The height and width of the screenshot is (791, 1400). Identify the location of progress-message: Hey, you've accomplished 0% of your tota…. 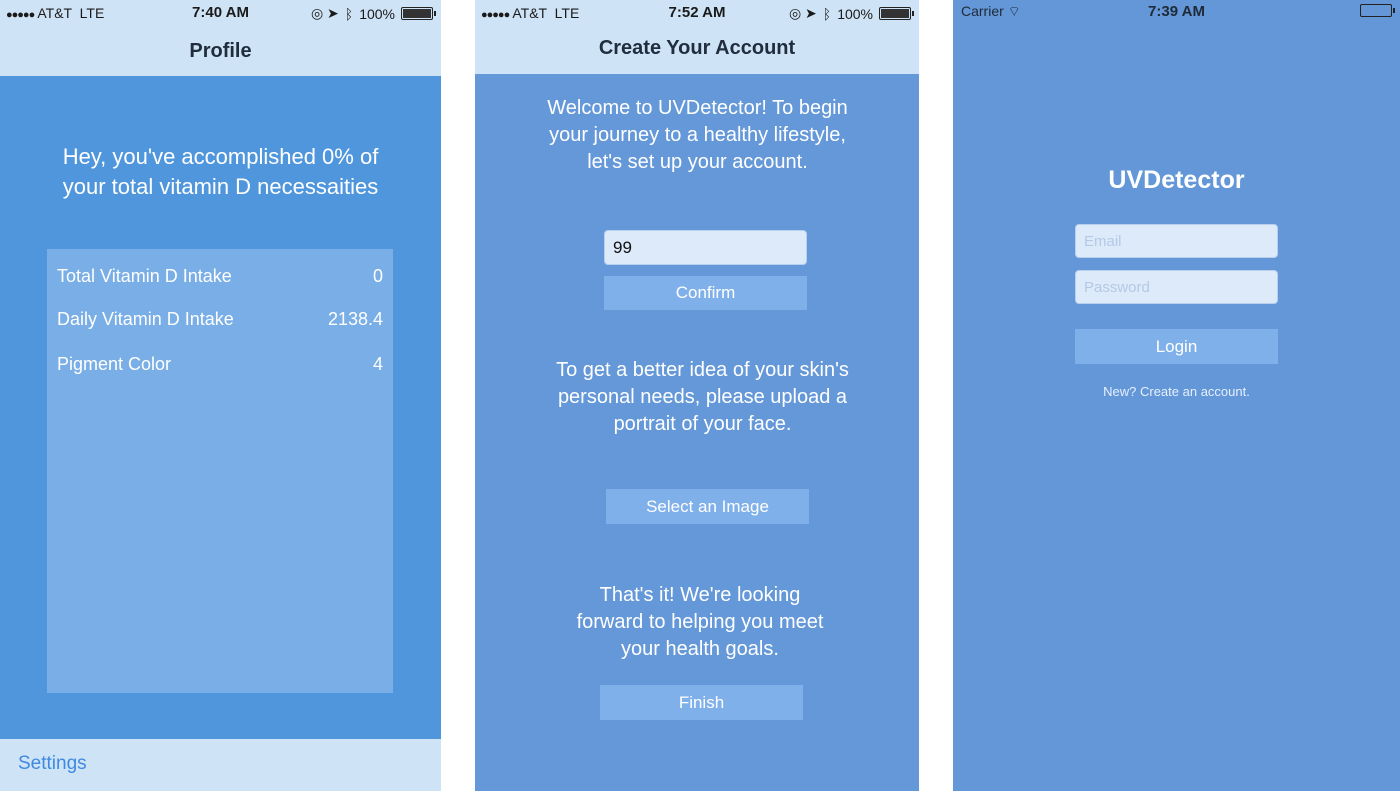
(220, 171).